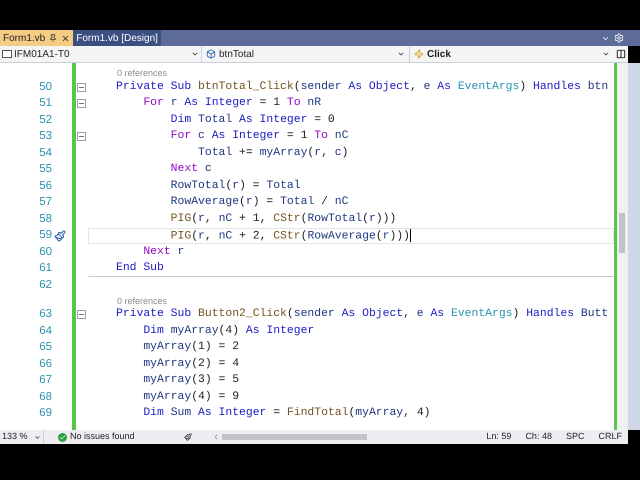 The width and height of the screenshot is (640, 480). Describe the element at coordinates (22, 437) in the screenshot. I see `zoom-dropdown: 133 %` at that location.